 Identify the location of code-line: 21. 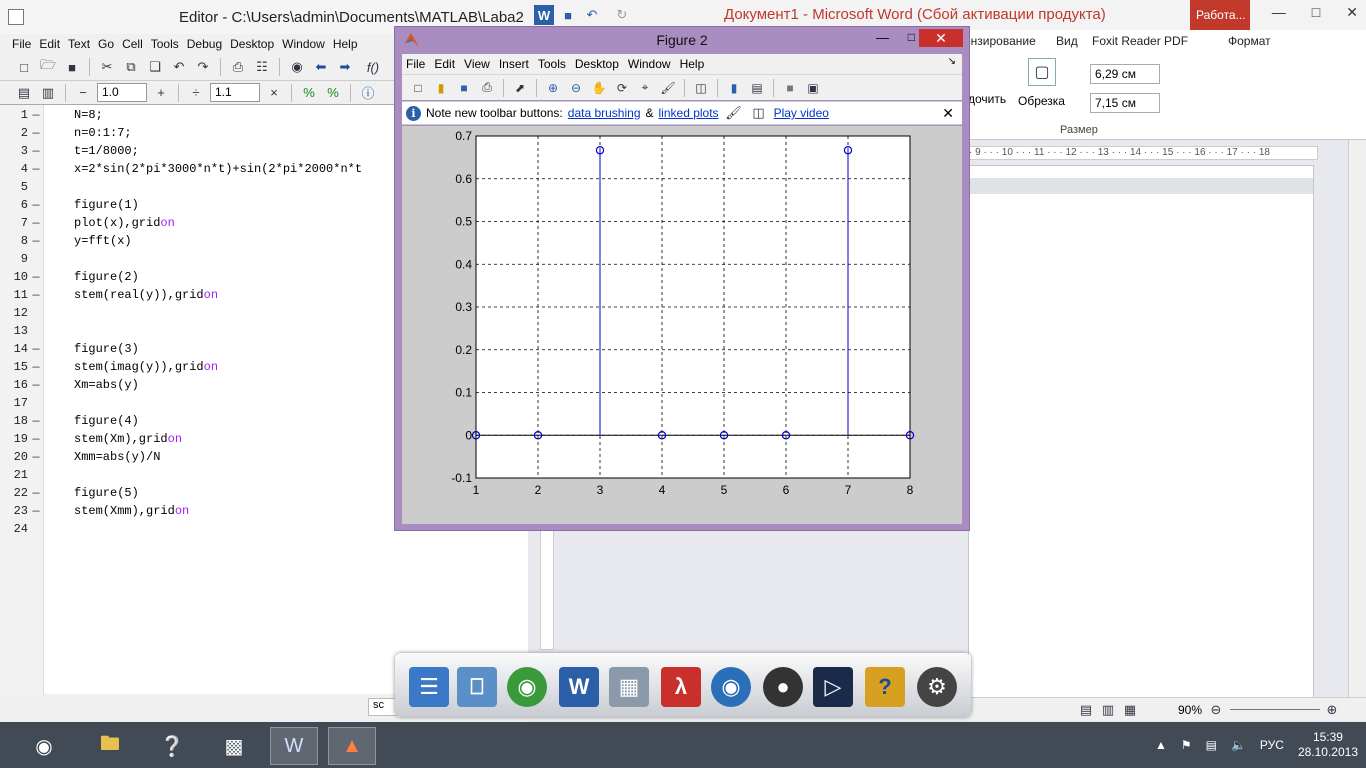
(37, 477).